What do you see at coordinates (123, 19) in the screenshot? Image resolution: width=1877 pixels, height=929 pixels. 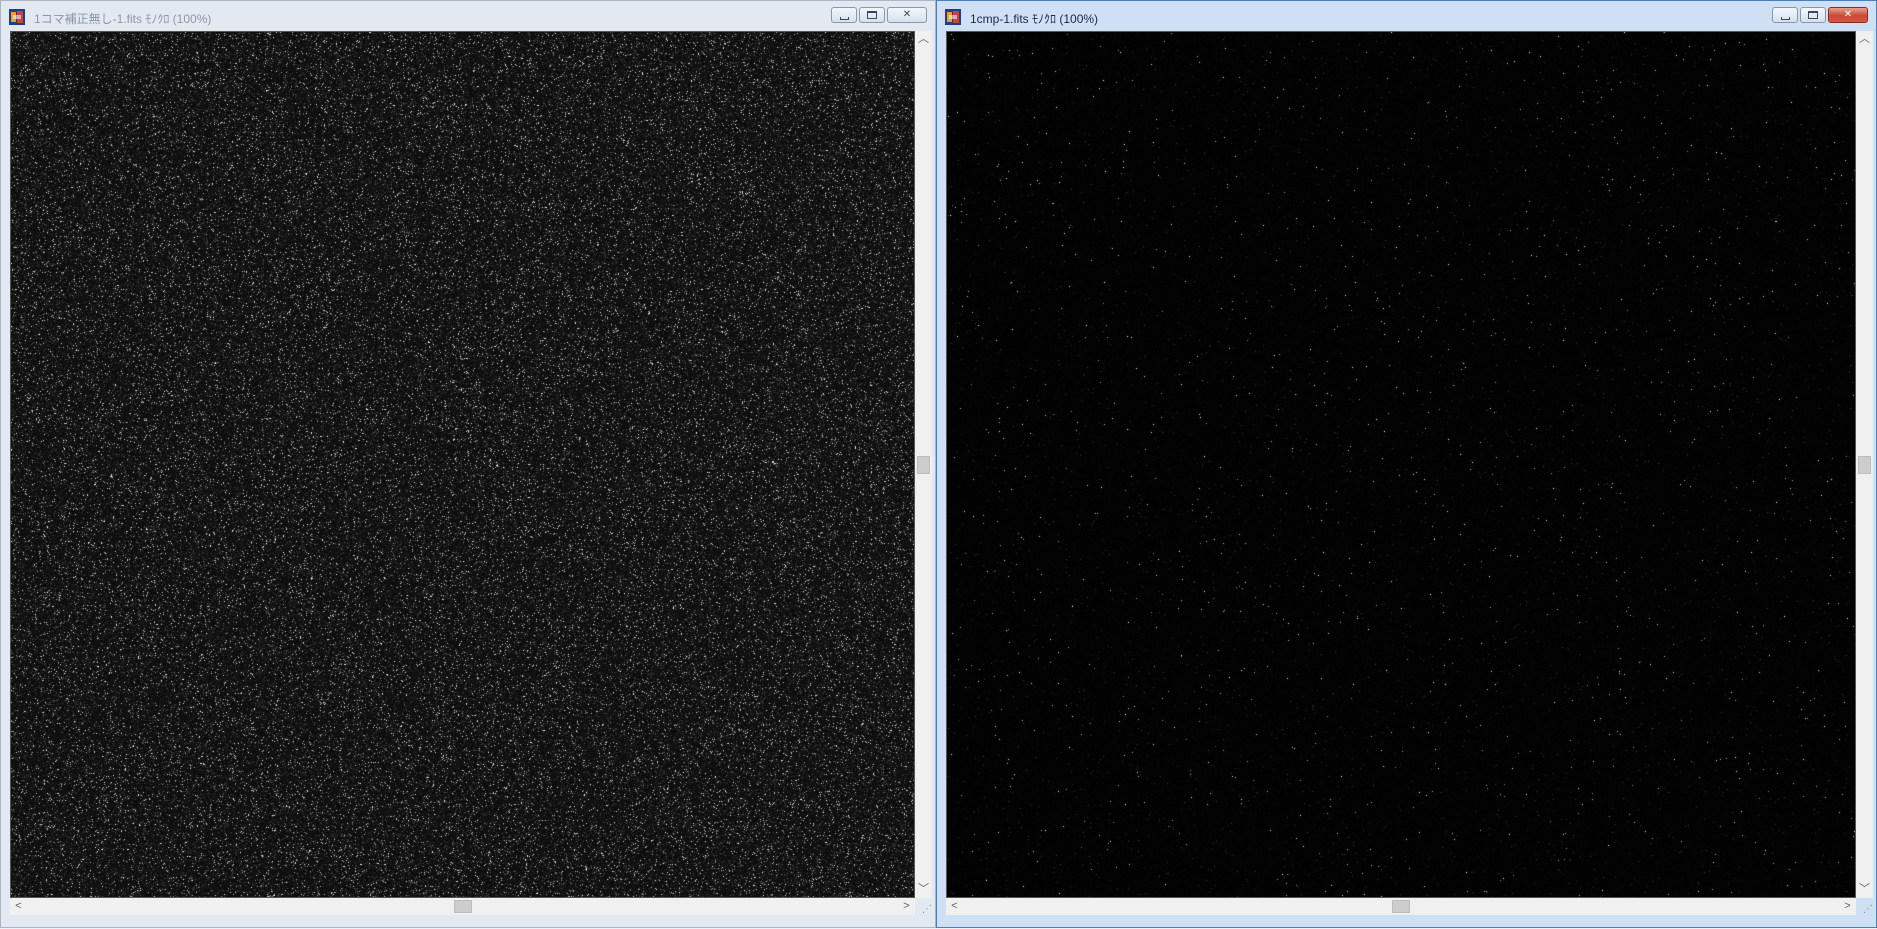 I see `window-title: 1コマ補正無し-1.fits ﾓﾉｸﾛ (100%)` at bounding box center [123, 19].